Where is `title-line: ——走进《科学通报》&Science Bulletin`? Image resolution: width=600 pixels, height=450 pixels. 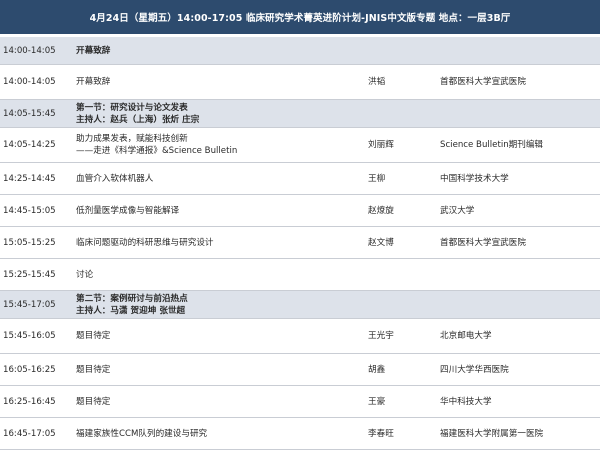
title-line: ——走进《科学通报》&Science Bulletin is located at coordinates (157, 151).